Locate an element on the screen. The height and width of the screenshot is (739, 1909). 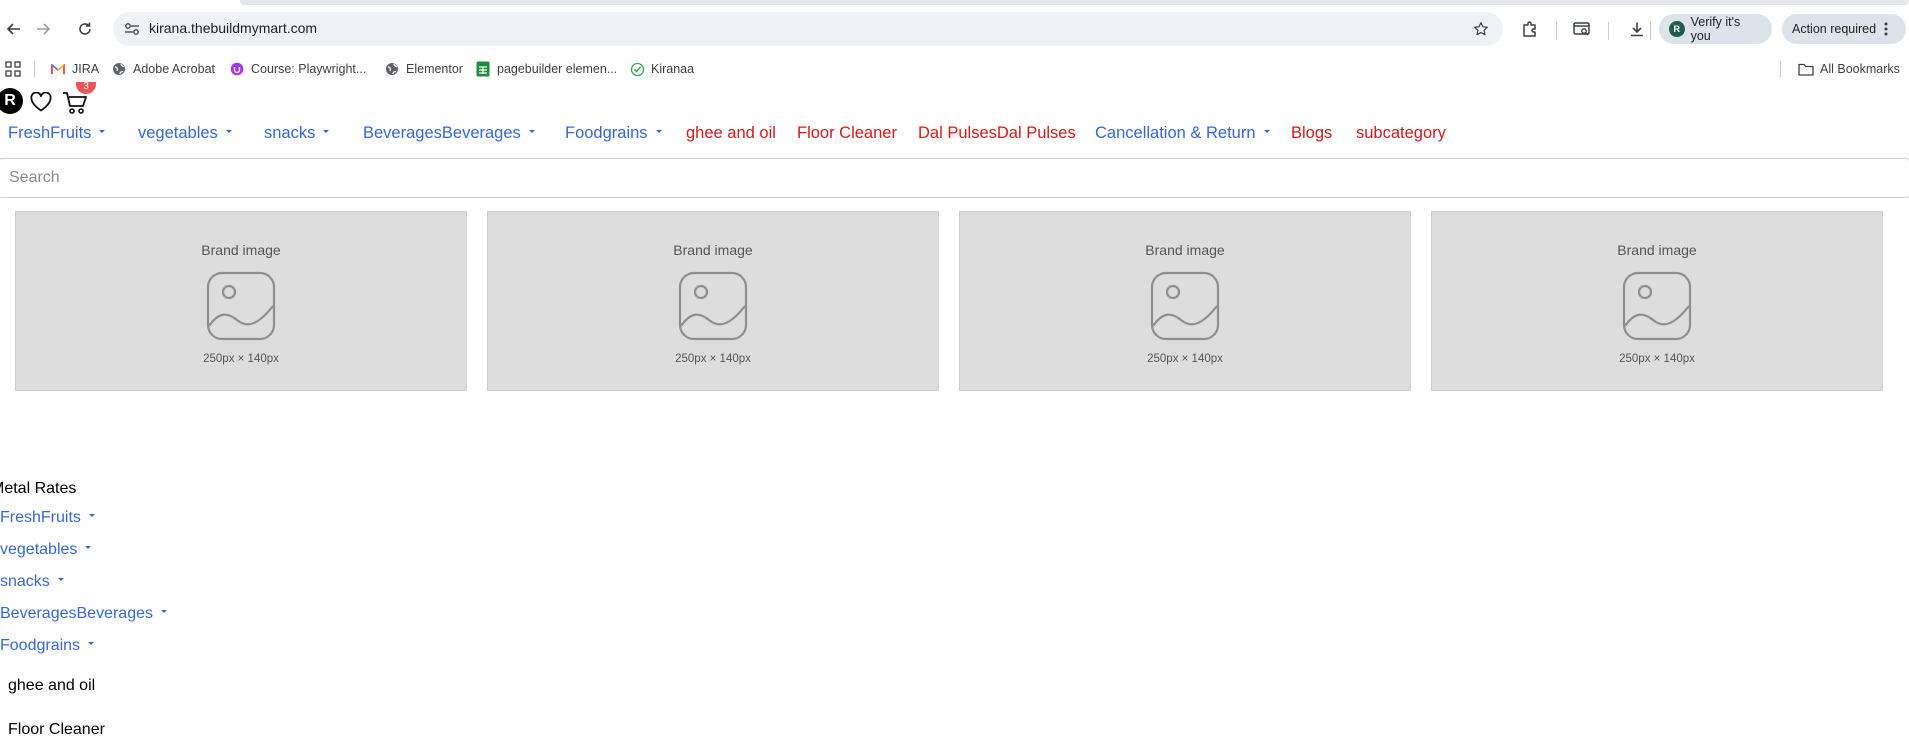
profile-avatar-mini: R is located at coordinates (1677, 29).